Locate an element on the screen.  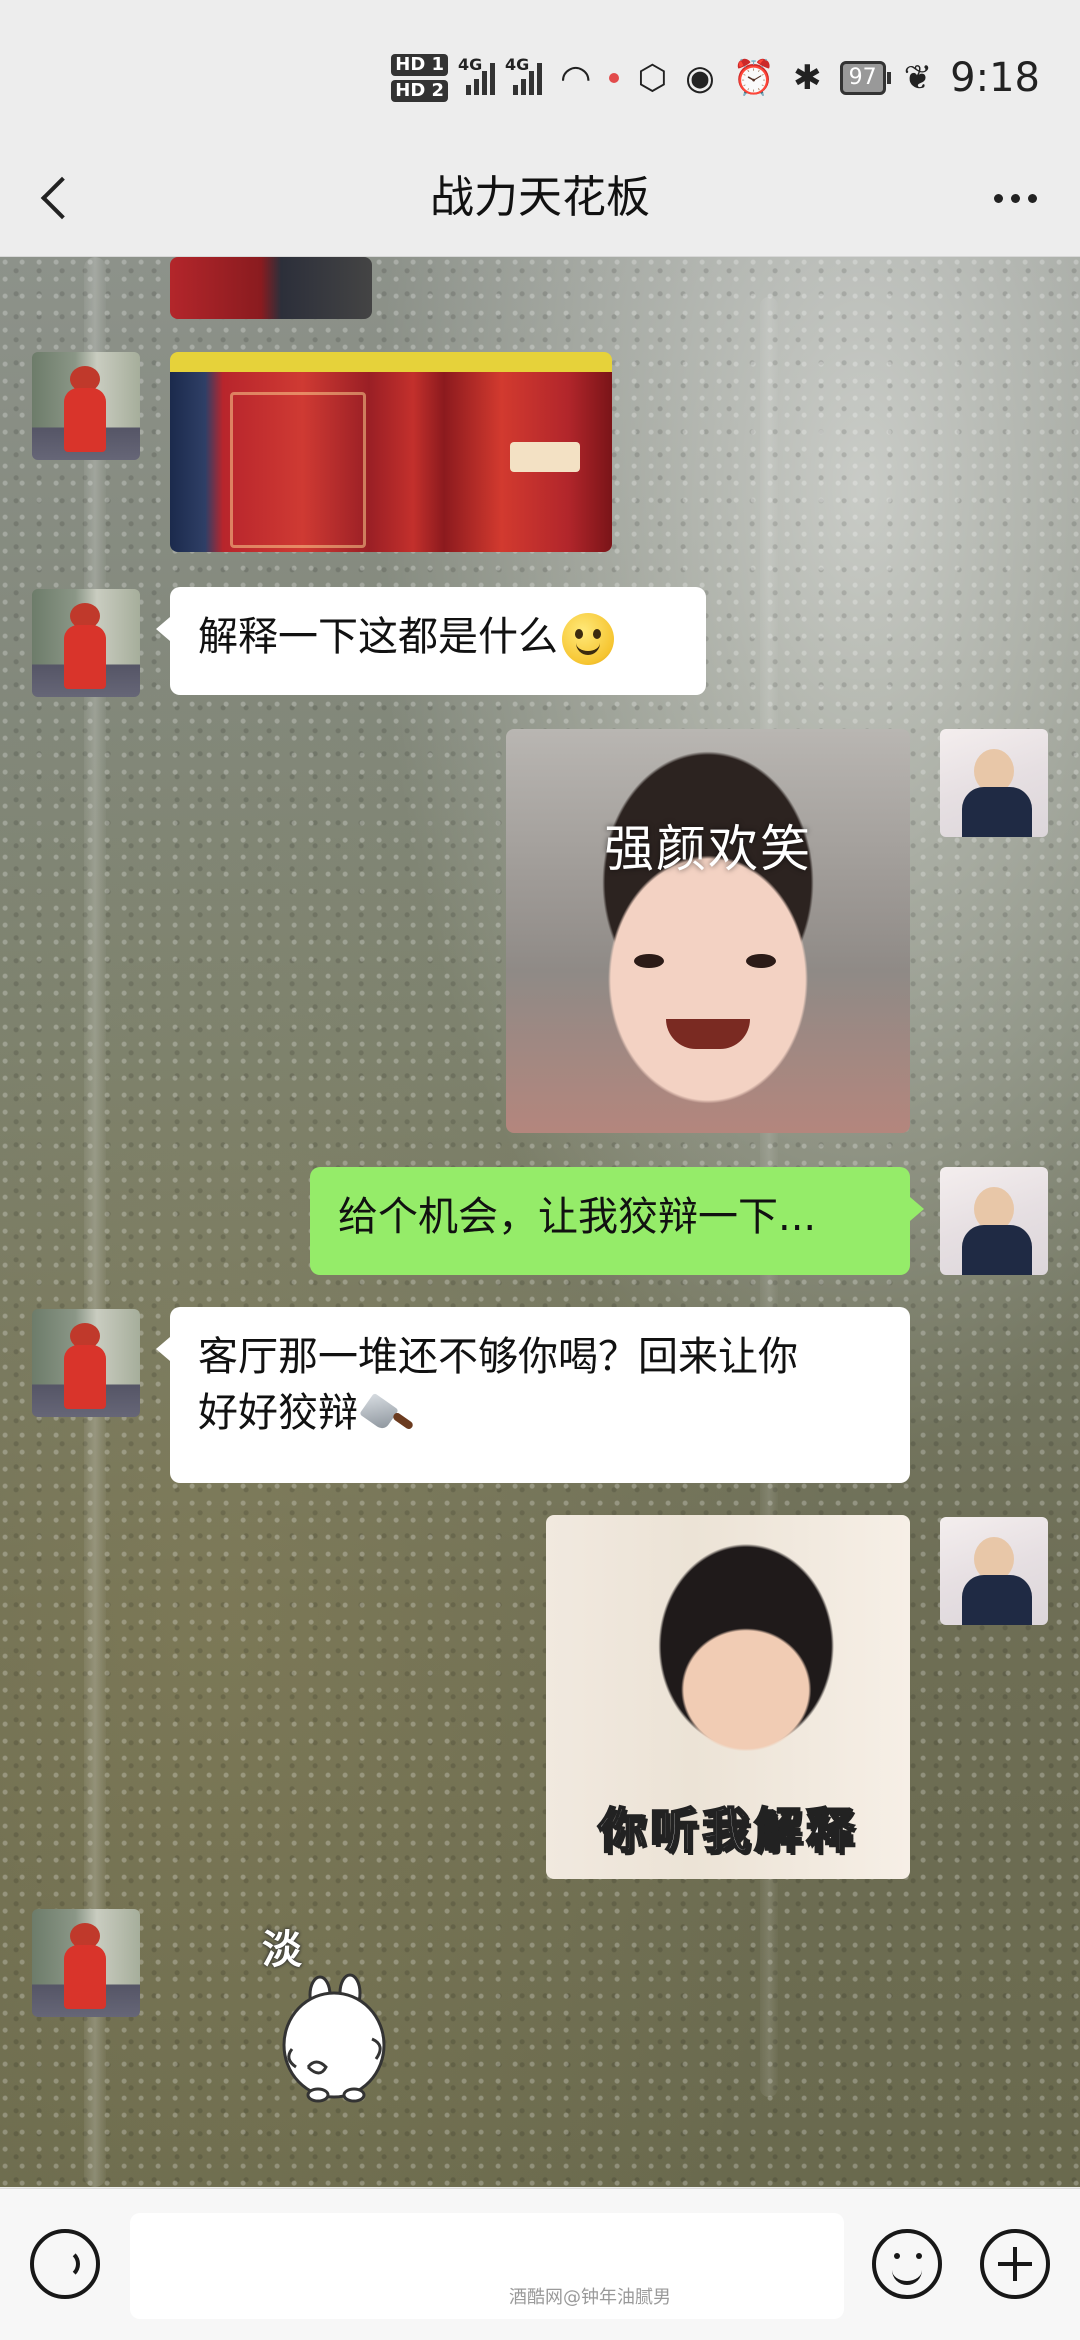
message-bubble-incoming: 解释一下这都是什么 is located at coordinates (431, 641).